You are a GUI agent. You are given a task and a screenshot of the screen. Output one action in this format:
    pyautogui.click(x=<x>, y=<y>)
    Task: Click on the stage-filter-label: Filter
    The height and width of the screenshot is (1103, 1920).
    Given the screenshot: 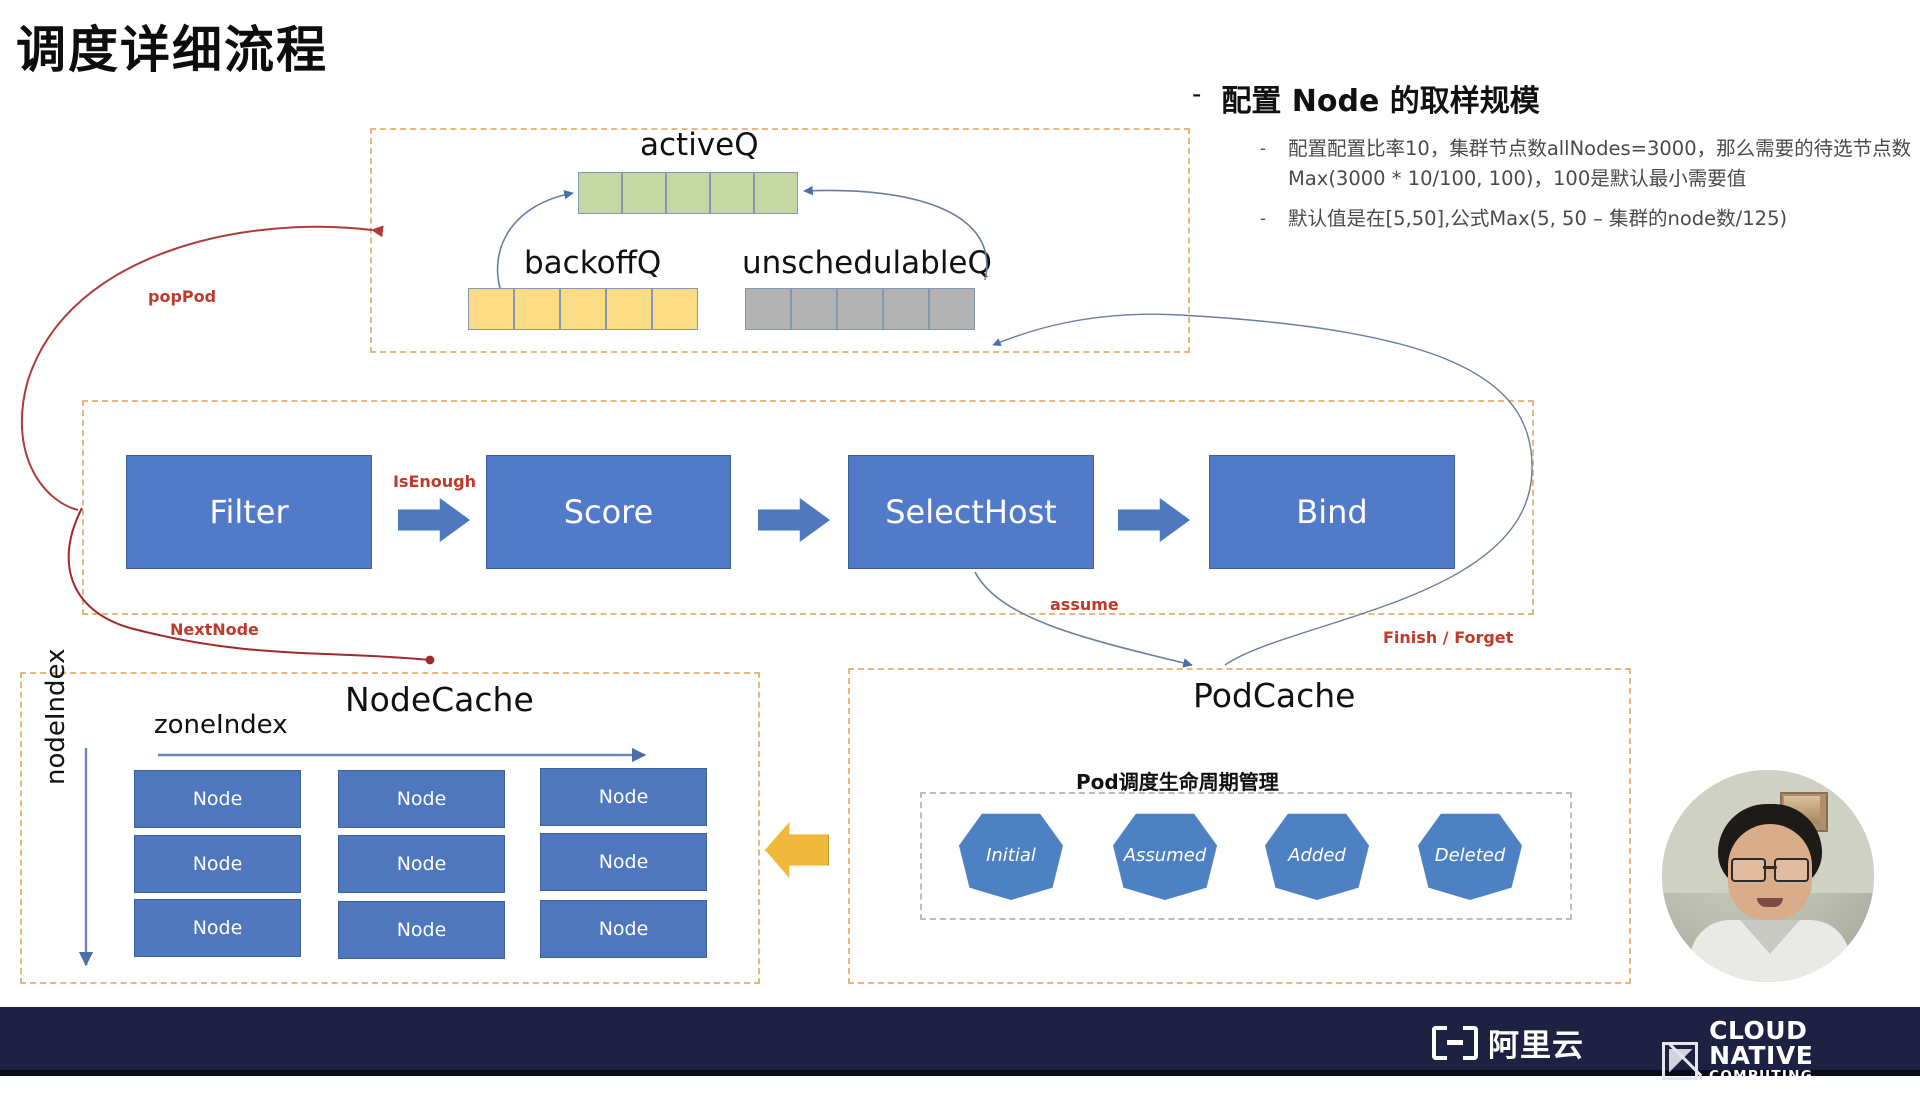 What is the action you would take?
    pyautogui.click(x=249, y=512)
    